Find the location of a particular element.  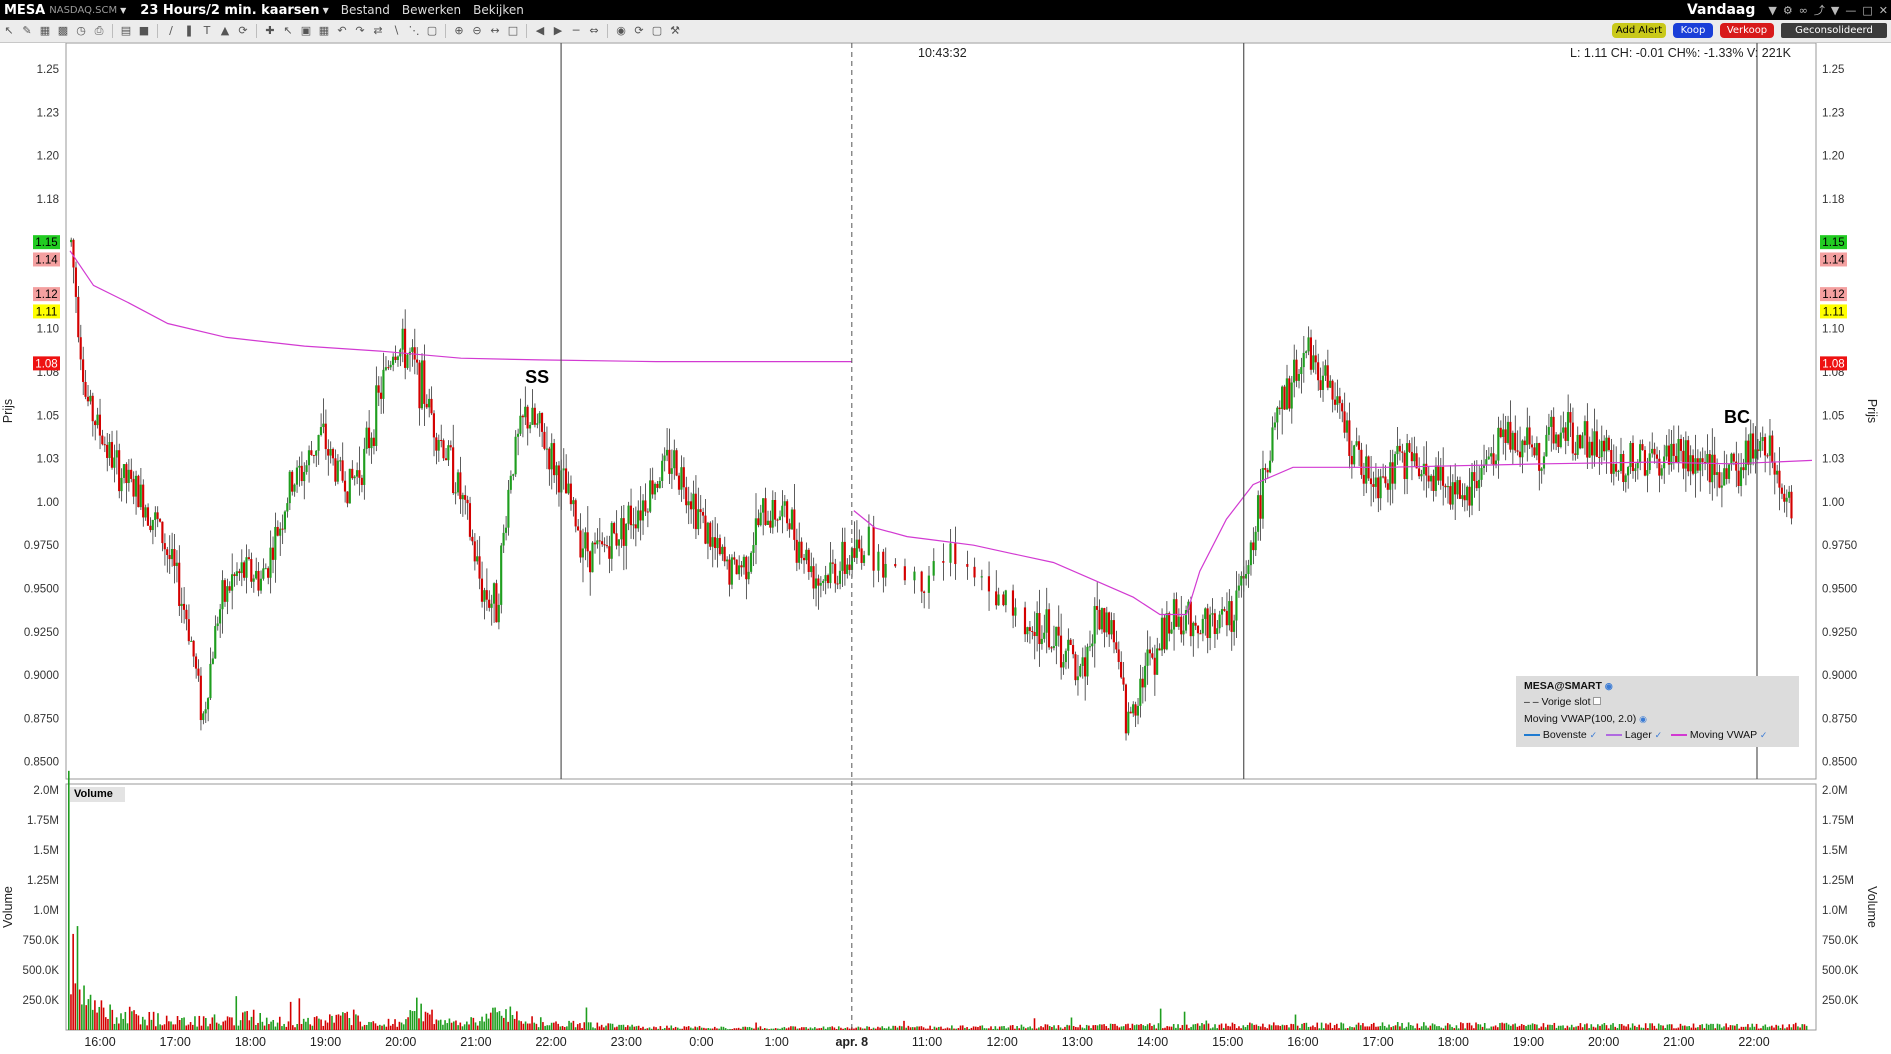

swap-icon: ⇄ is located at coordinates (378, 31).